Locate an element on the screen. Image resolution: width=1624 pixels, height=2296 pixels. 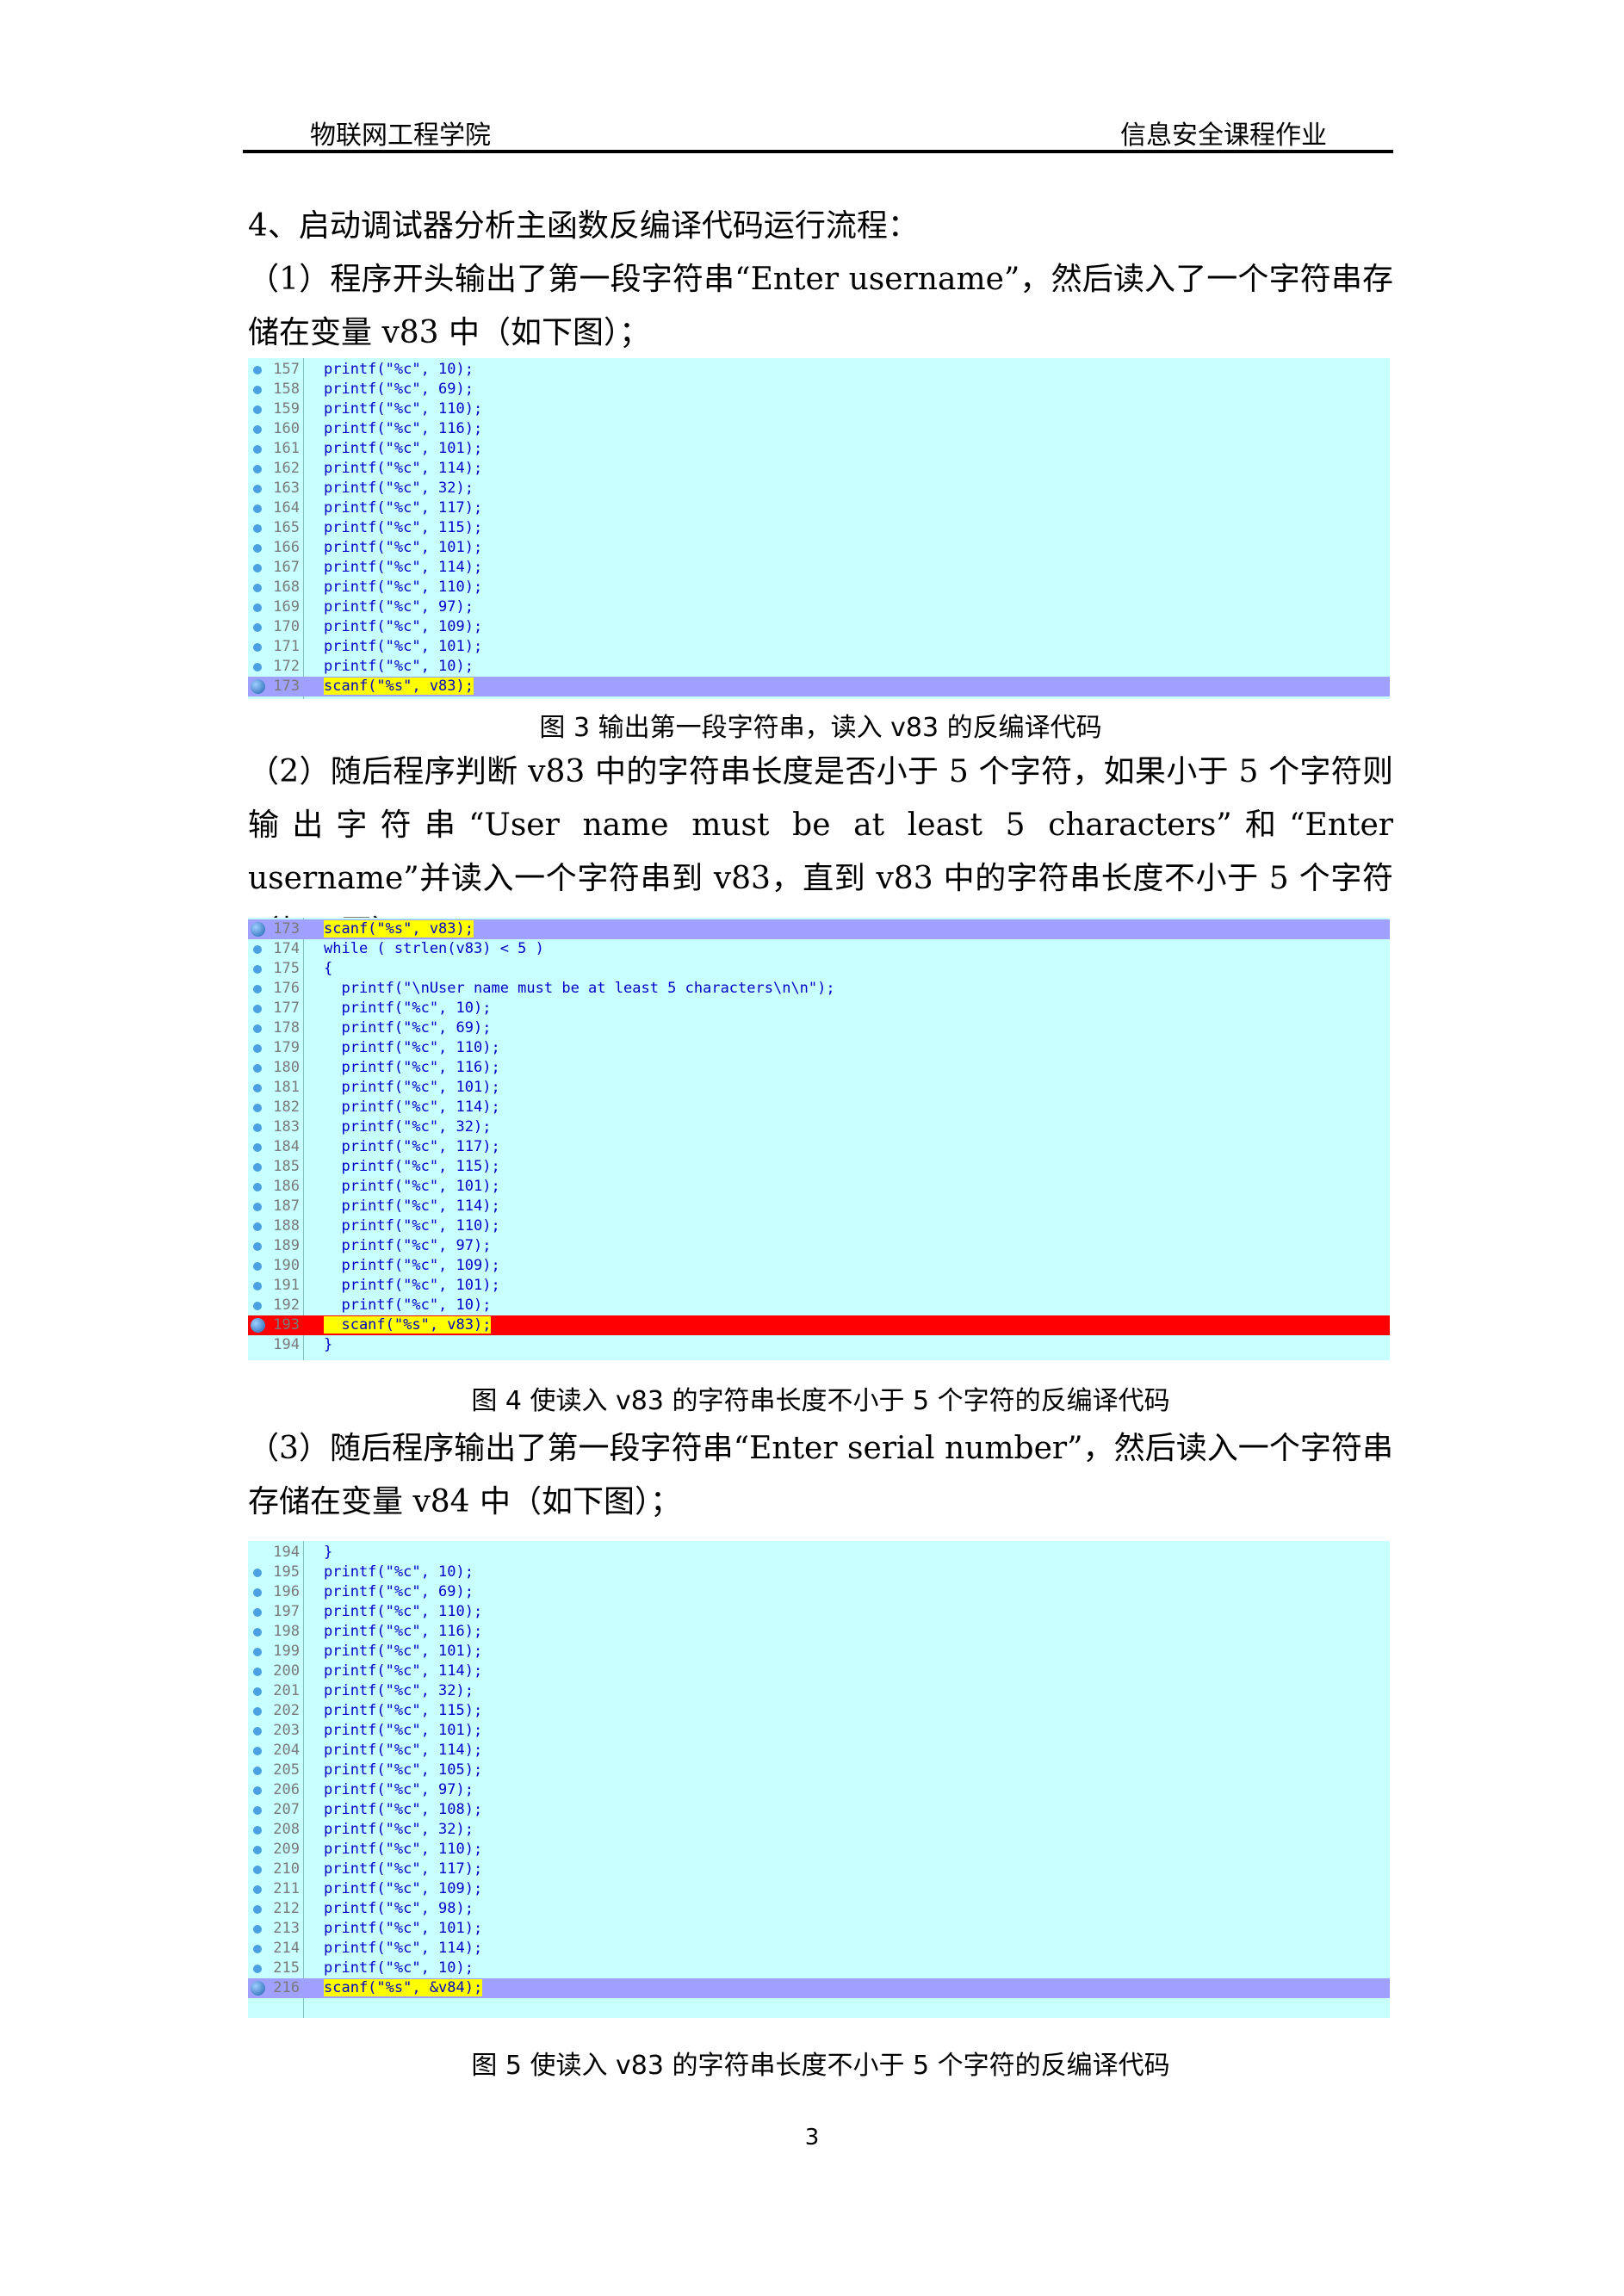
line-number: 173 is located at coordinates (286, 686).